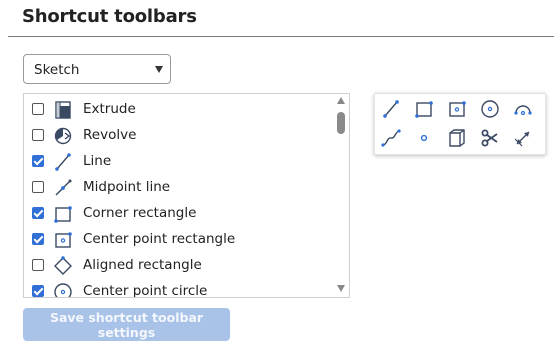 The height and width of the screenshot is (348, 554). I want to click on scroll-thumb, so click(341, 123).